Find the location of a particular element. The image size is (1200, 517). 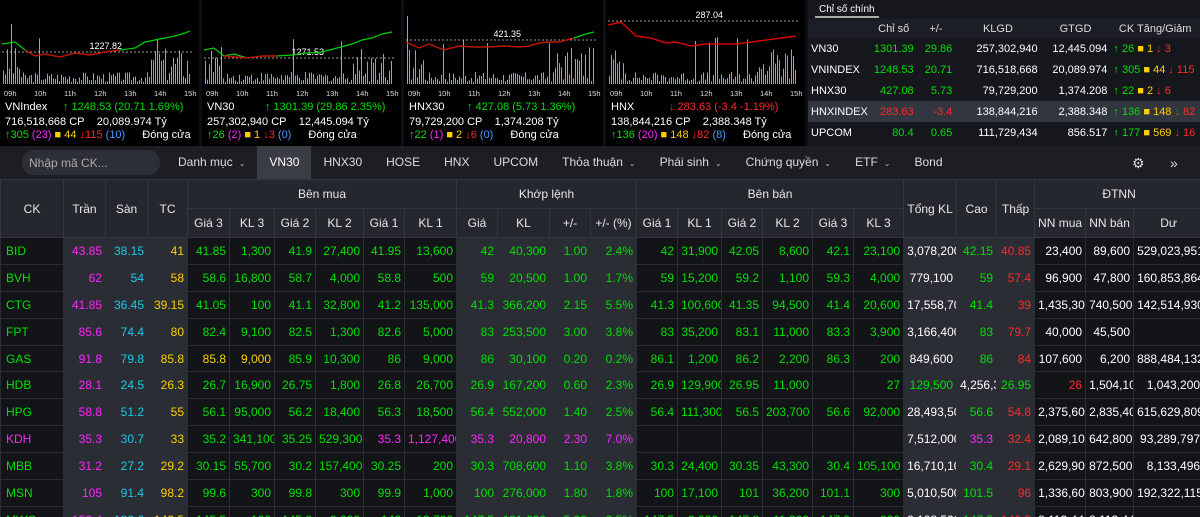

tab-hose: HOSE is located at coordinates (403, 162).